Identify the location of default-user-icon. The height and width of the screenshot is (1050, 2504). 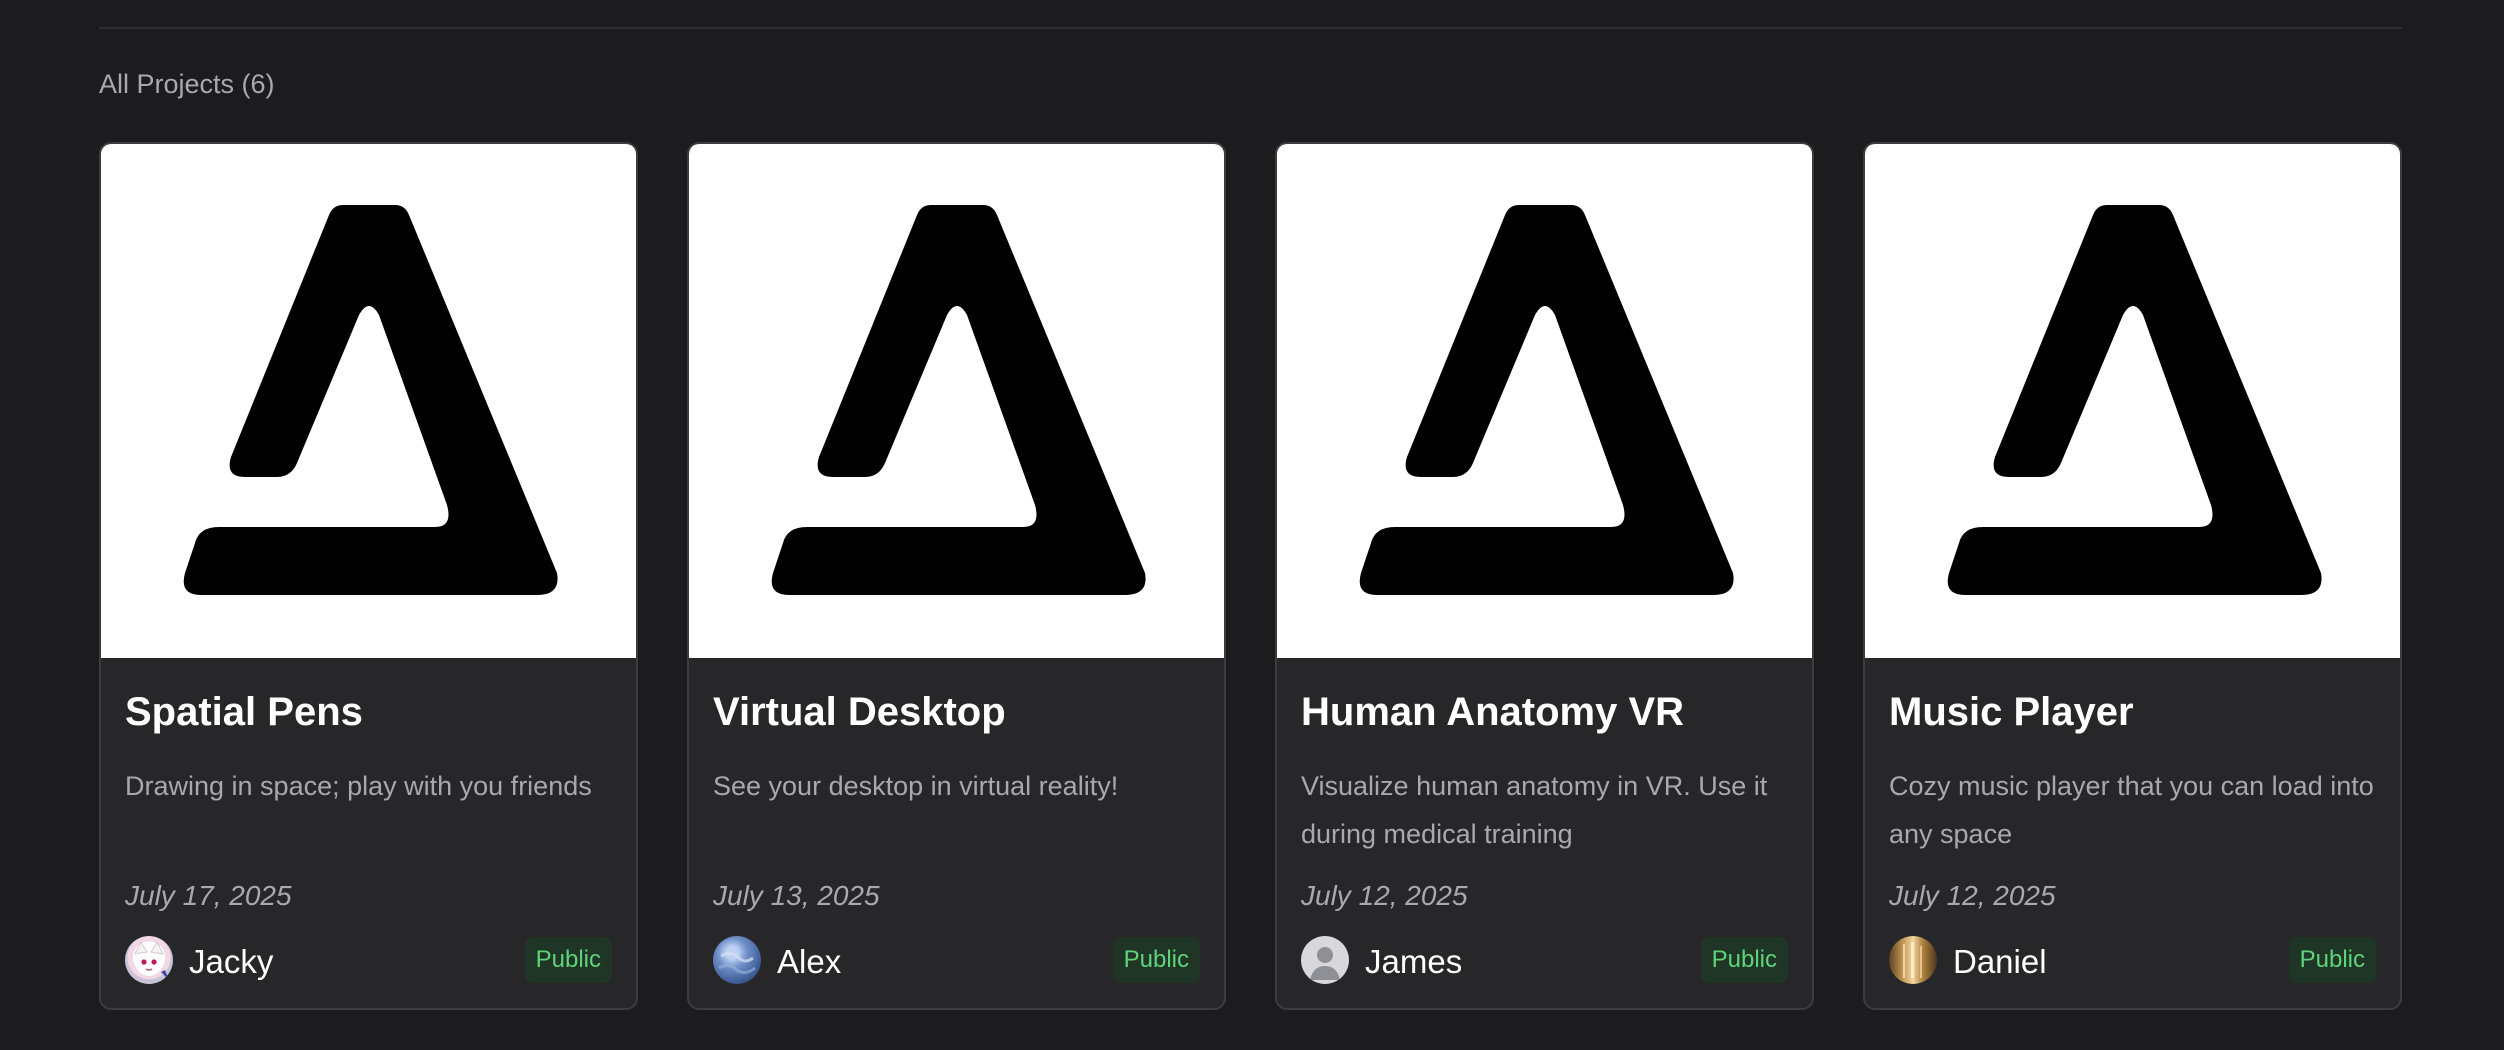
(1325, 963).